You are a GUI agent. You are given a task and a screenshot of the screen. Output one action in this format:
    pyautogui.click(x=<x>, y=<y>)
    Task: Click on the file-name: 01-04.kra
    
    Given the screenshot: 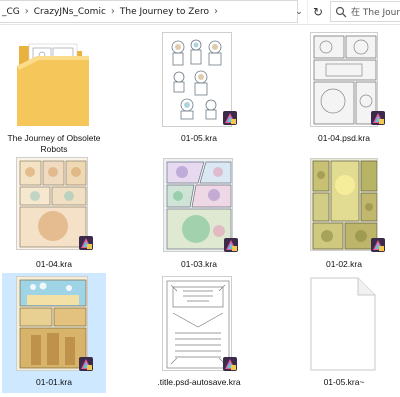 What is the action you would take?
    pyautogui.click(x=54, y=264)
    